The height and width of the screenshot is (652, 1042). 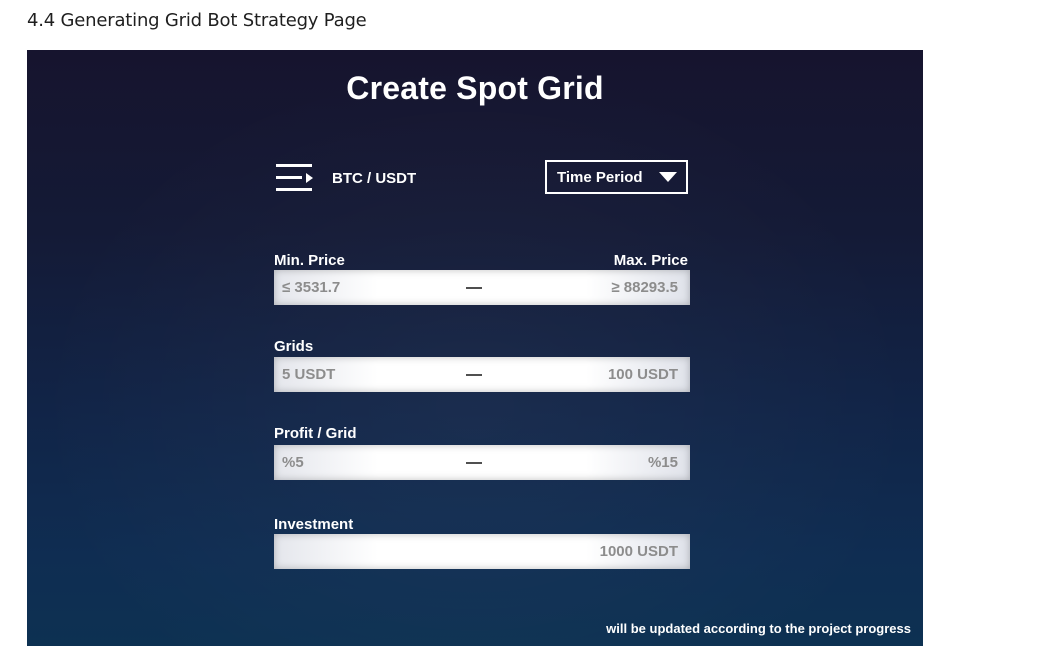 I want to click on grids-range-field: 5 USDT 100 USDT, so click(x=482, y=374).